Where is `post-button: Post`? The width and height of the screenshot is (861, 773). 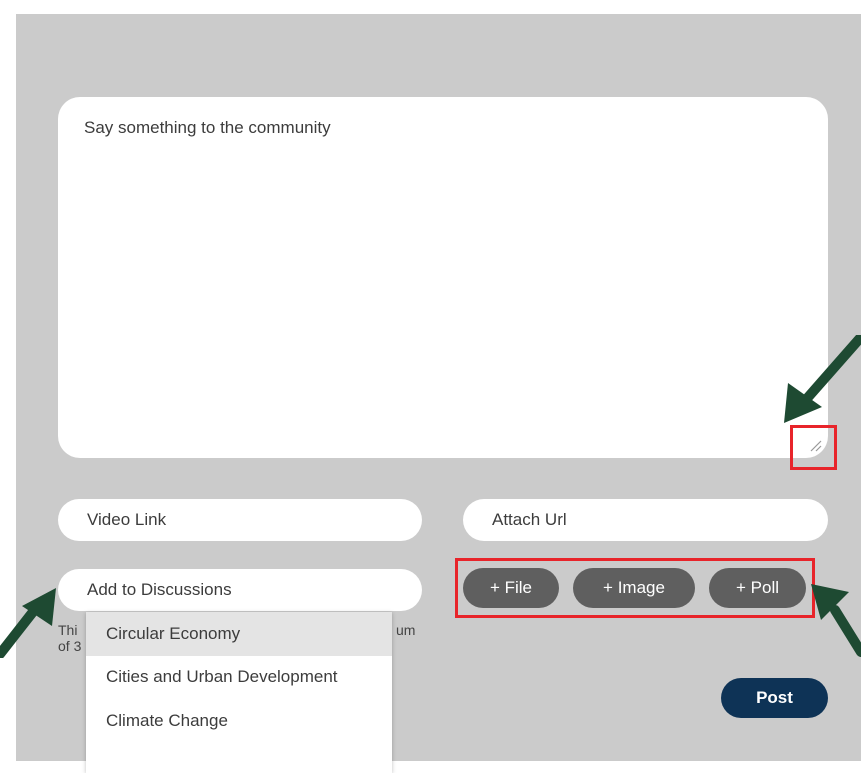
post-button: Post is located at coordinates (774, 698).